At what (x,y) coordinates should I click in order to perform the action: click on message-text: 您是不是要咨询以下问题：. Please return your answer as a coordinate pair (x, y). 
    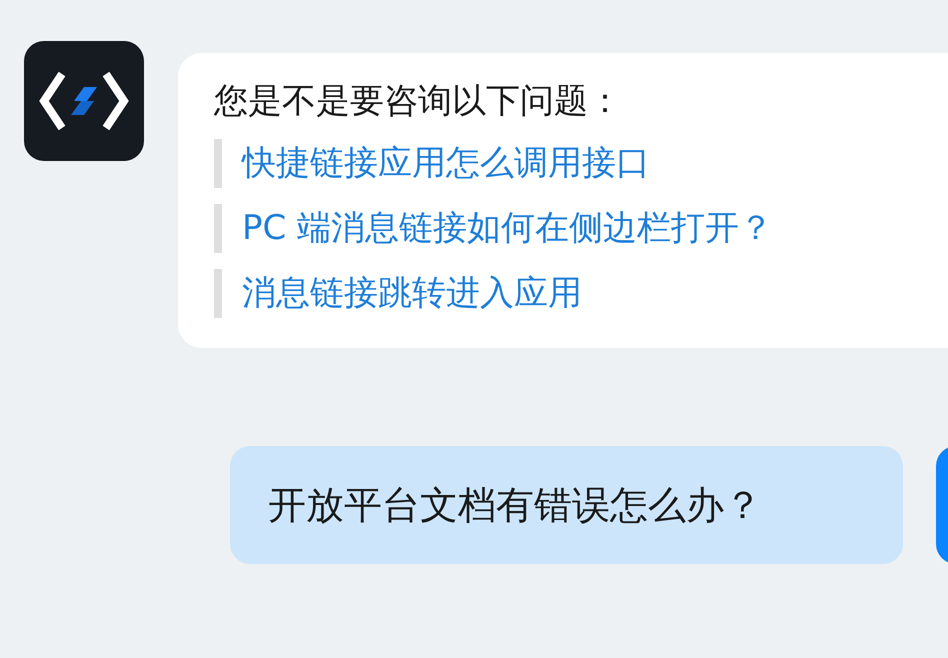
    Looking at the image, I should click on (418, 101).